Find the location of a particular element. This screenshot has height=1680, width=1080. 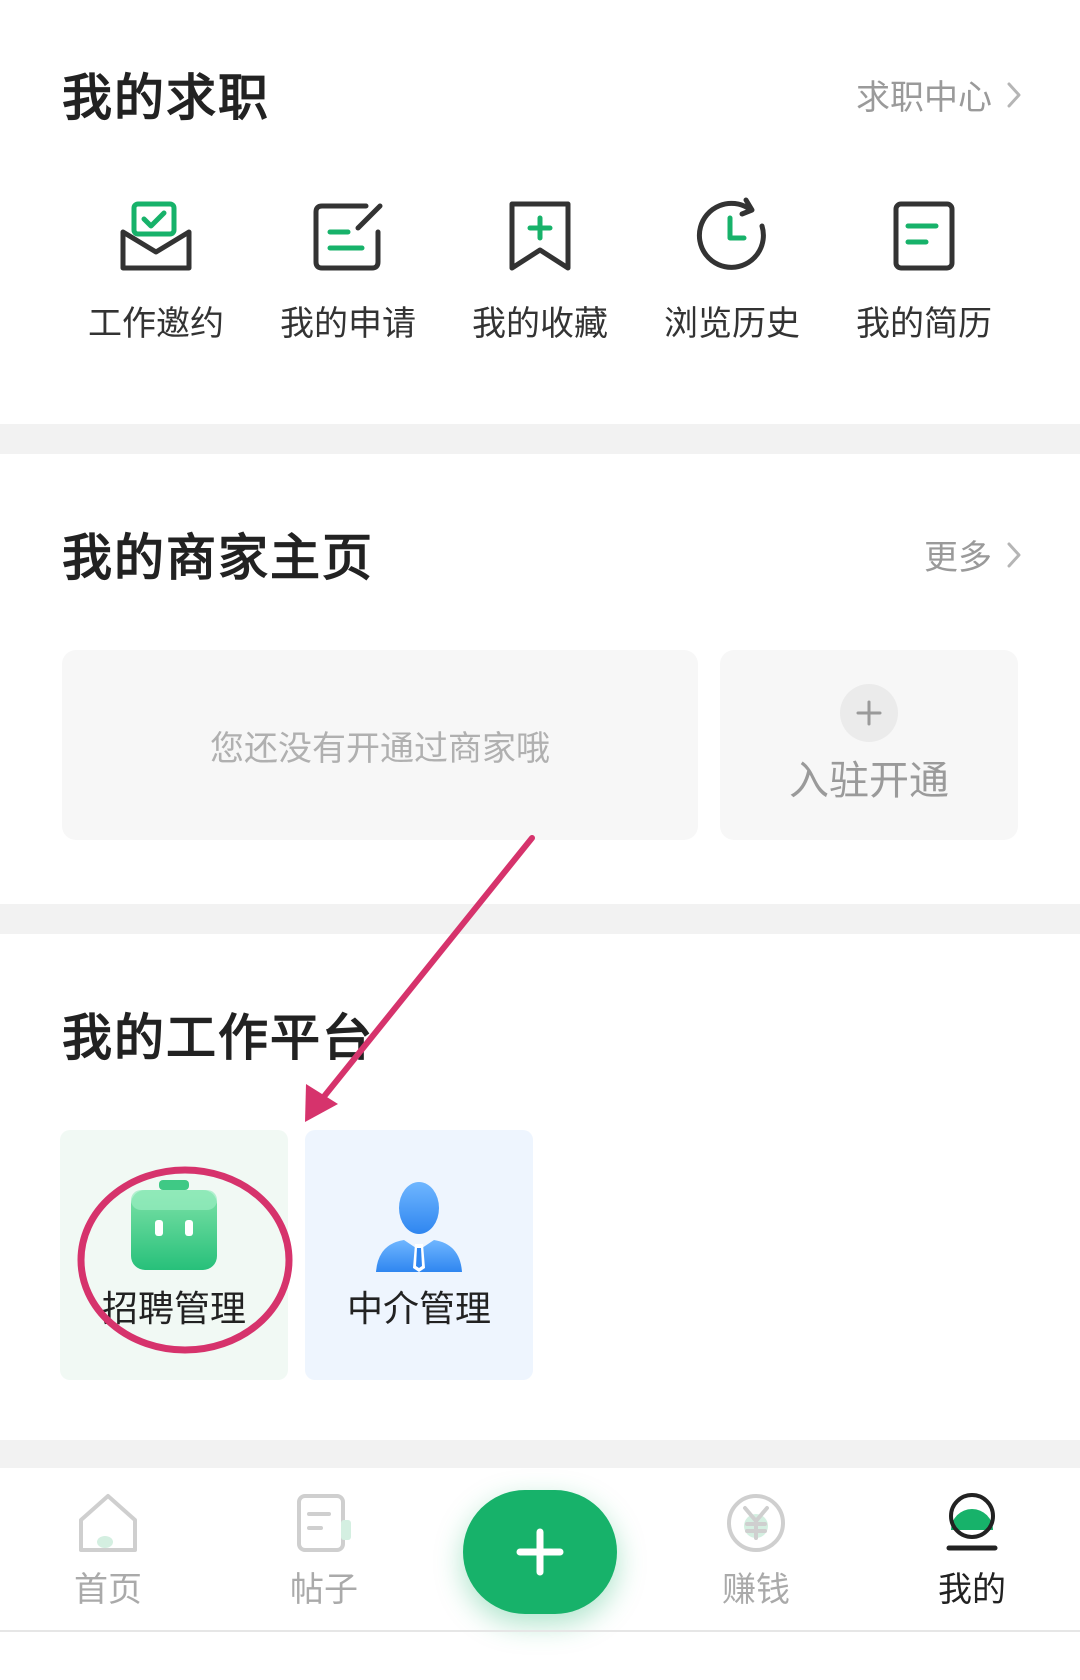

feature-label: 我的简历 is located at coordinates (924, 324).